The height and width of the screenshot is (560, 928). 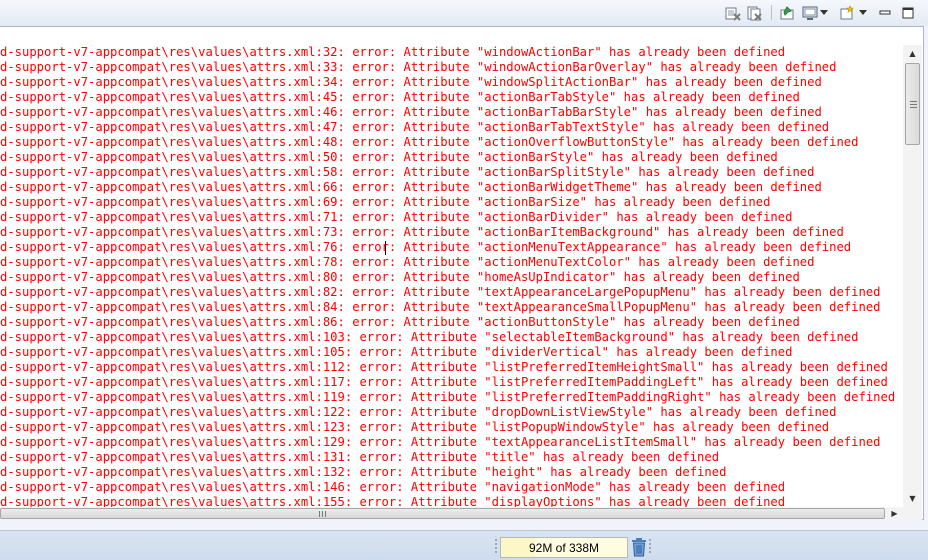 I want to click on remove-launch-icon, so click(x=733, y=12).